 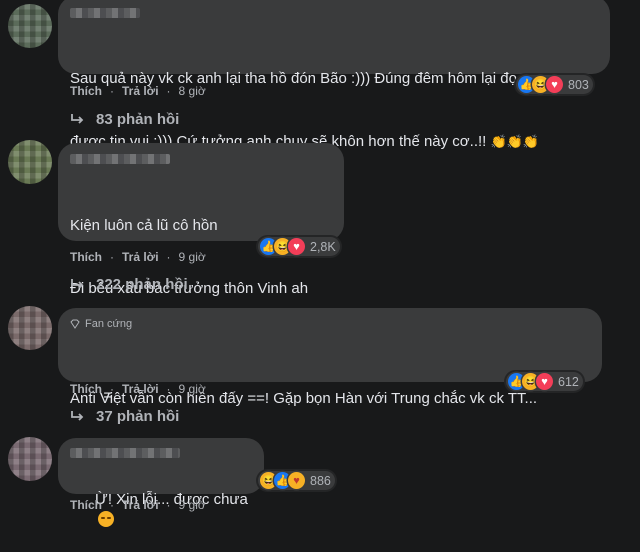 What do you see at coordinates (142, 284) in the screenshot?
I see `replies-count: 222 phản hồi` at bounding box center [142, 284].